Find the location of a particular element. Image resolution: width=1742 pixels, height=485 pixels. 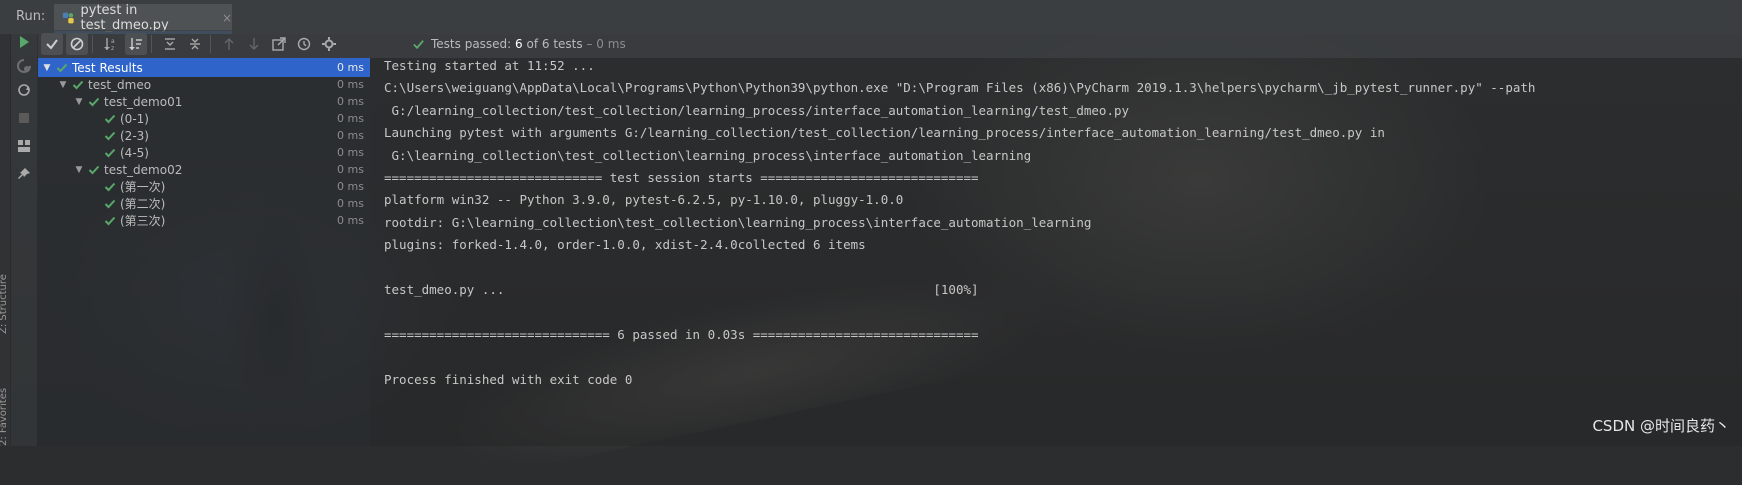

svg-text: a is located at coordinates (113, 41).